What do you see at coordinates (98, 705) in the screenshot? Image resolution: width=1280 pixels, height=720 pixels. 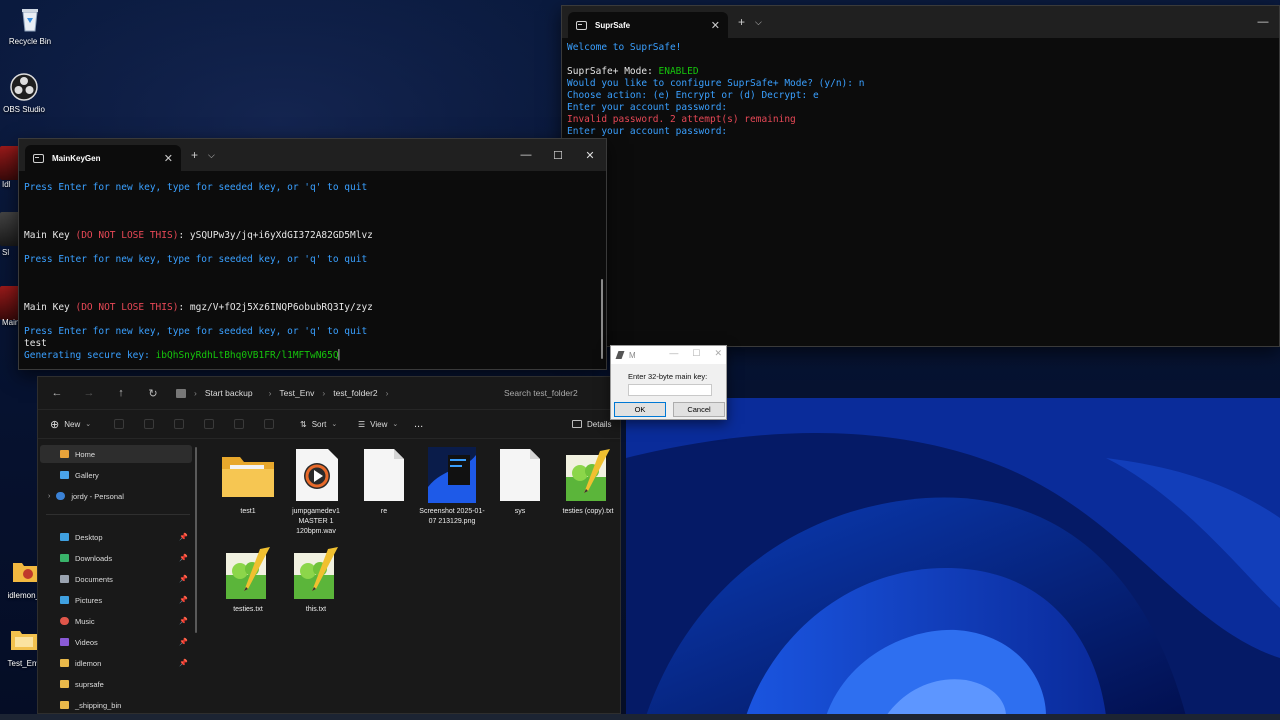 I see `sidebar-item-label: _shipping_bin` at bounding box center [98, 705].